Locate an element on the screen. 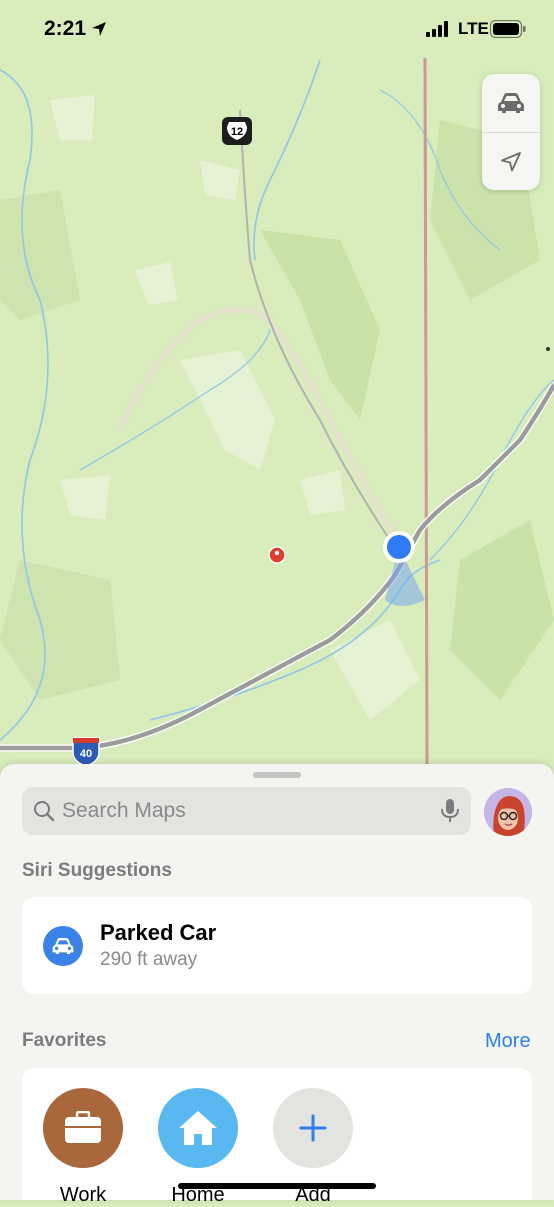 The width and height of the screenshot is (554, 1207). map-mode-button is located at coordinates (511, 103).